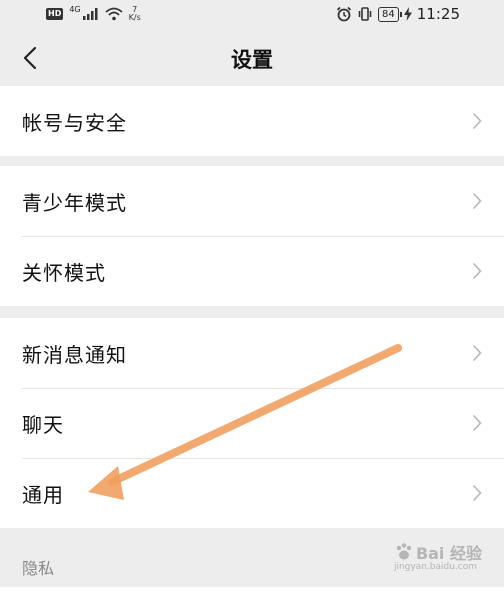 The height and width of the screenshot is (596, 504). Describe the element at coordinates (43, 494) in the screenshot. I see `settings-item-label: 通用` at that location.